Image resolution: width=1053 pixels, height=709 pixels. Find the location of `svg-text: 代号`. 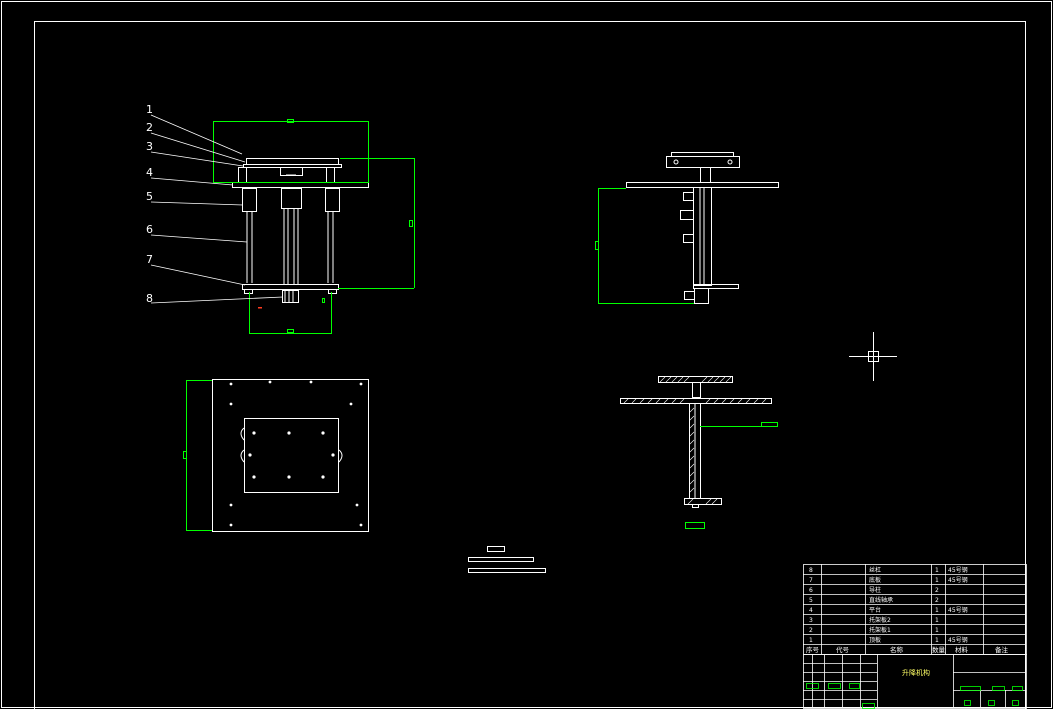

svg-text: 代号 is located at coordinates (843, 649).